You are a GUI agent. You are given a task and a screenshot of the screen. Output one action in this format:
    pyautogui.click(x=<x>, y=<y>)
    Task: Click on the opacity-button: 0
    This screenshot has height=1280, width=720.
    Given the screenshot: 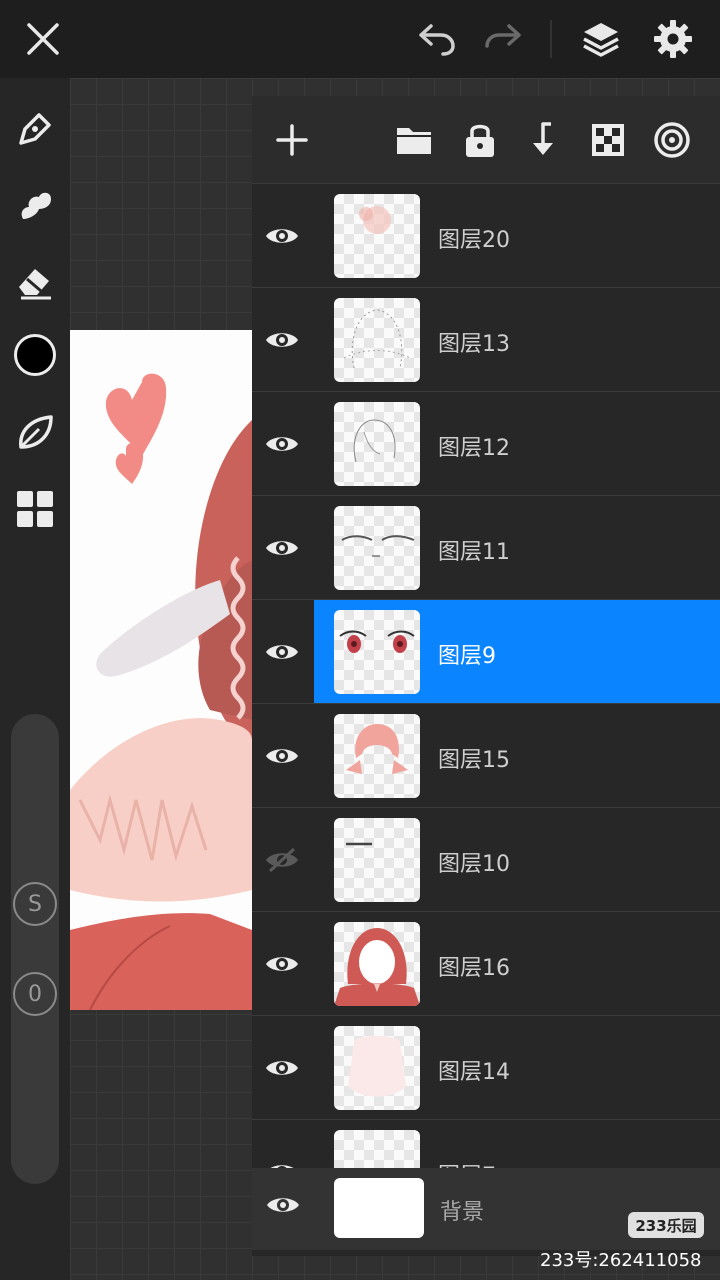 What is the action you would take?
    pyautogui.click(x=35, y=994)
    